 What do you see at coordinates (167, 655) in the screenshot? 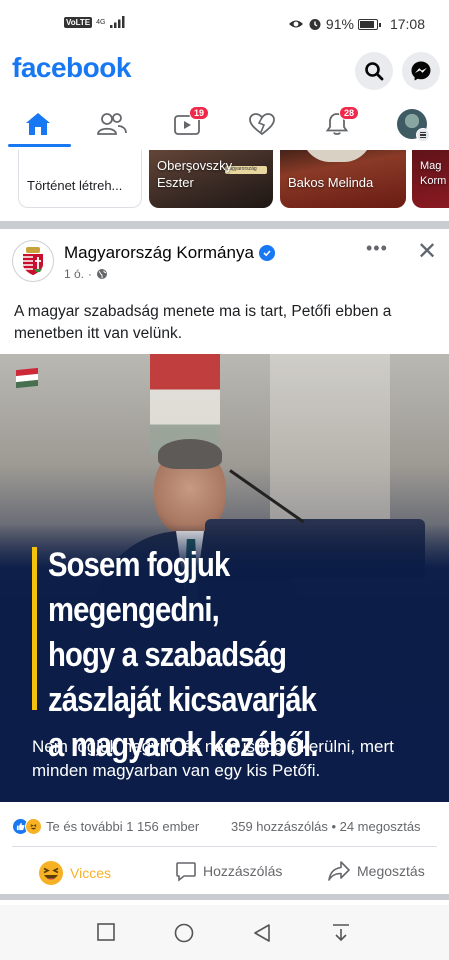
I see `headline-line: hogy a szabadság` at bounding box center [167, 655].